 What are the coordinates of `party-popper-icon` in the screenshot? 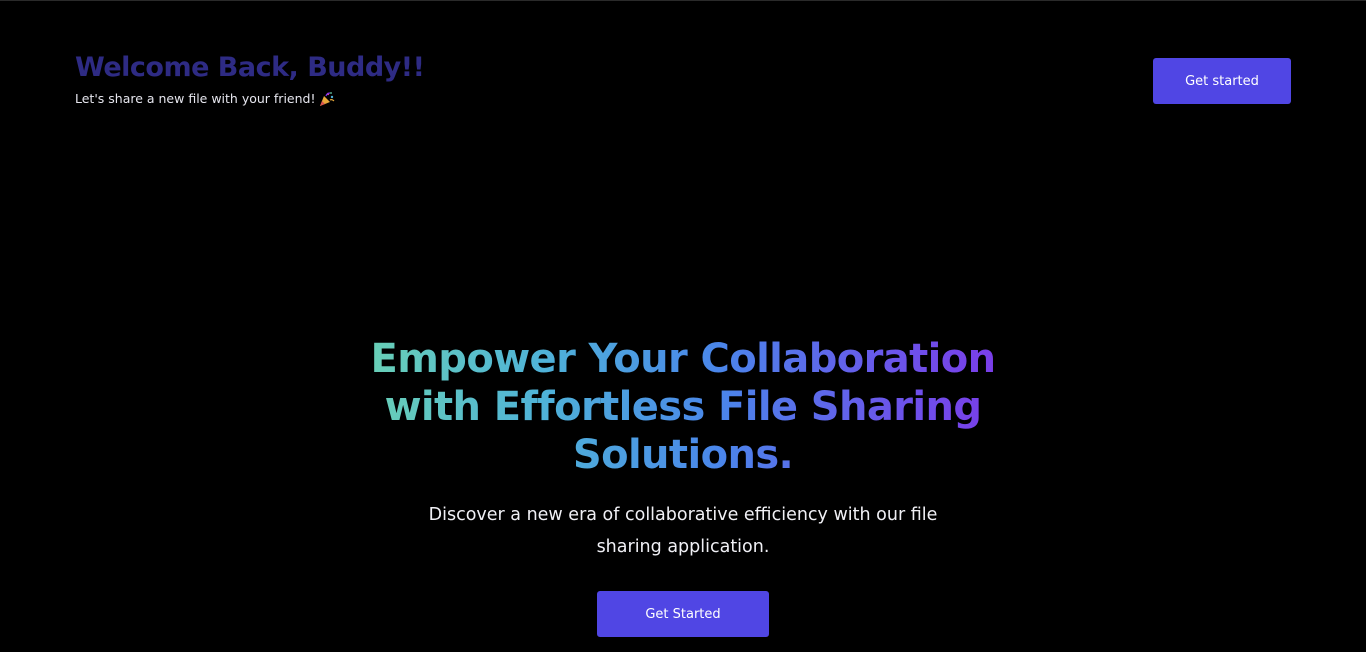 It's located at (327, 99).